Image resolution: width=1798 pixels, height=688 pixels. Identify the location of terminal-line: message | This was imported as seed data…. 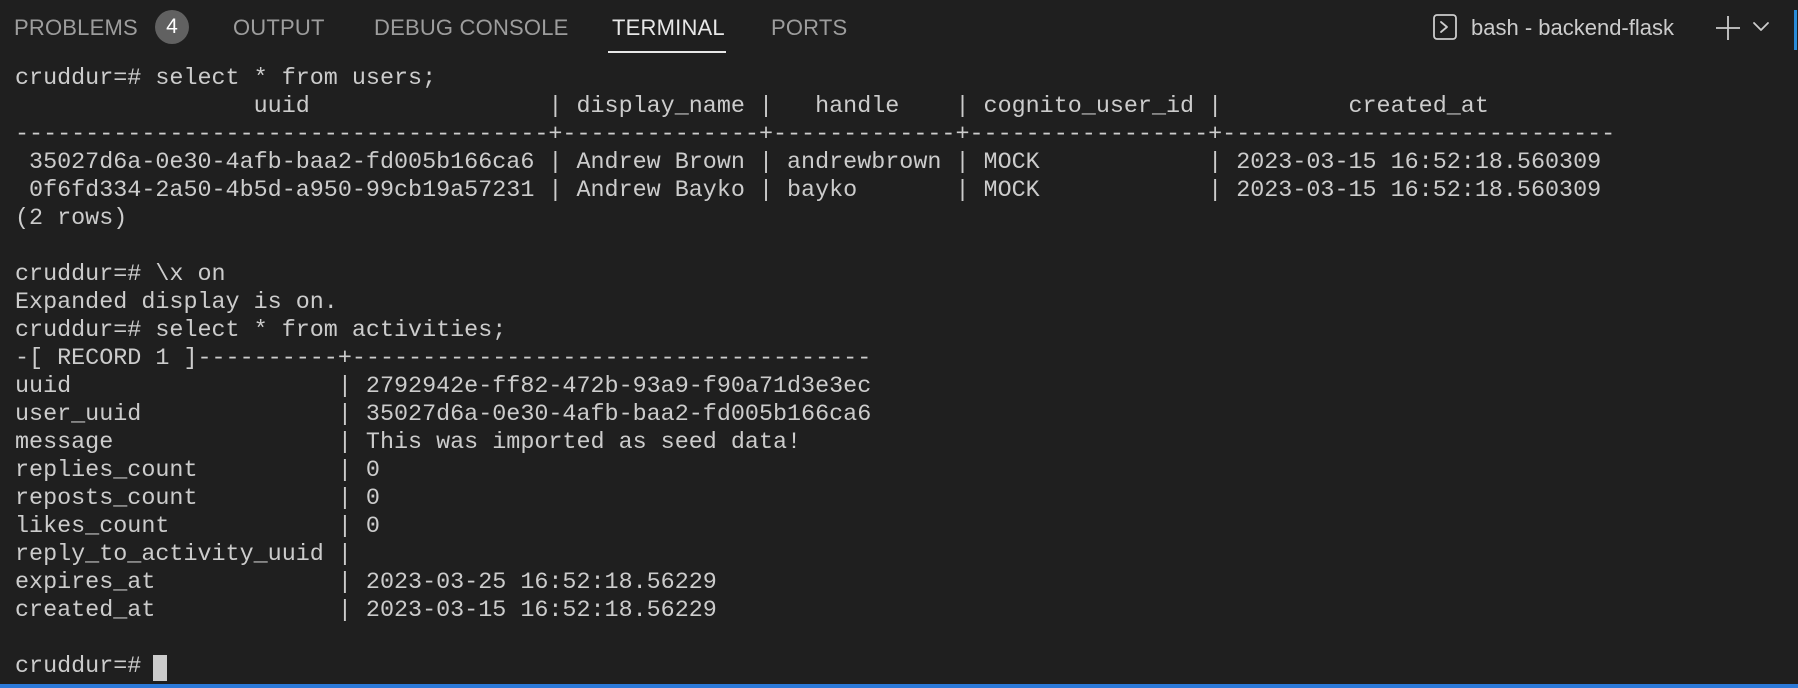
(408, 443).